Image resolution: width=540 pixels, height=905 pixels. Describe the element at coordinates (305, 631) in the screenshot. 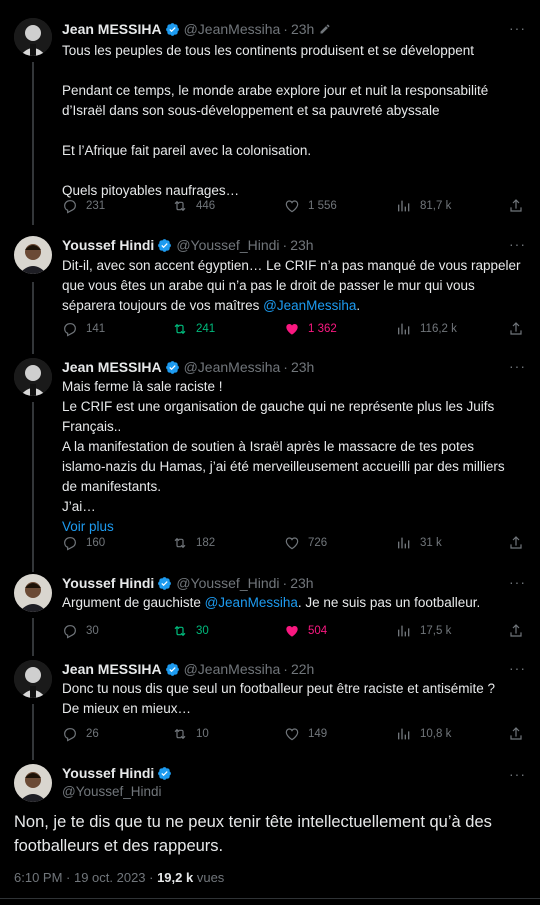

I see `like-button: 504` at that location.